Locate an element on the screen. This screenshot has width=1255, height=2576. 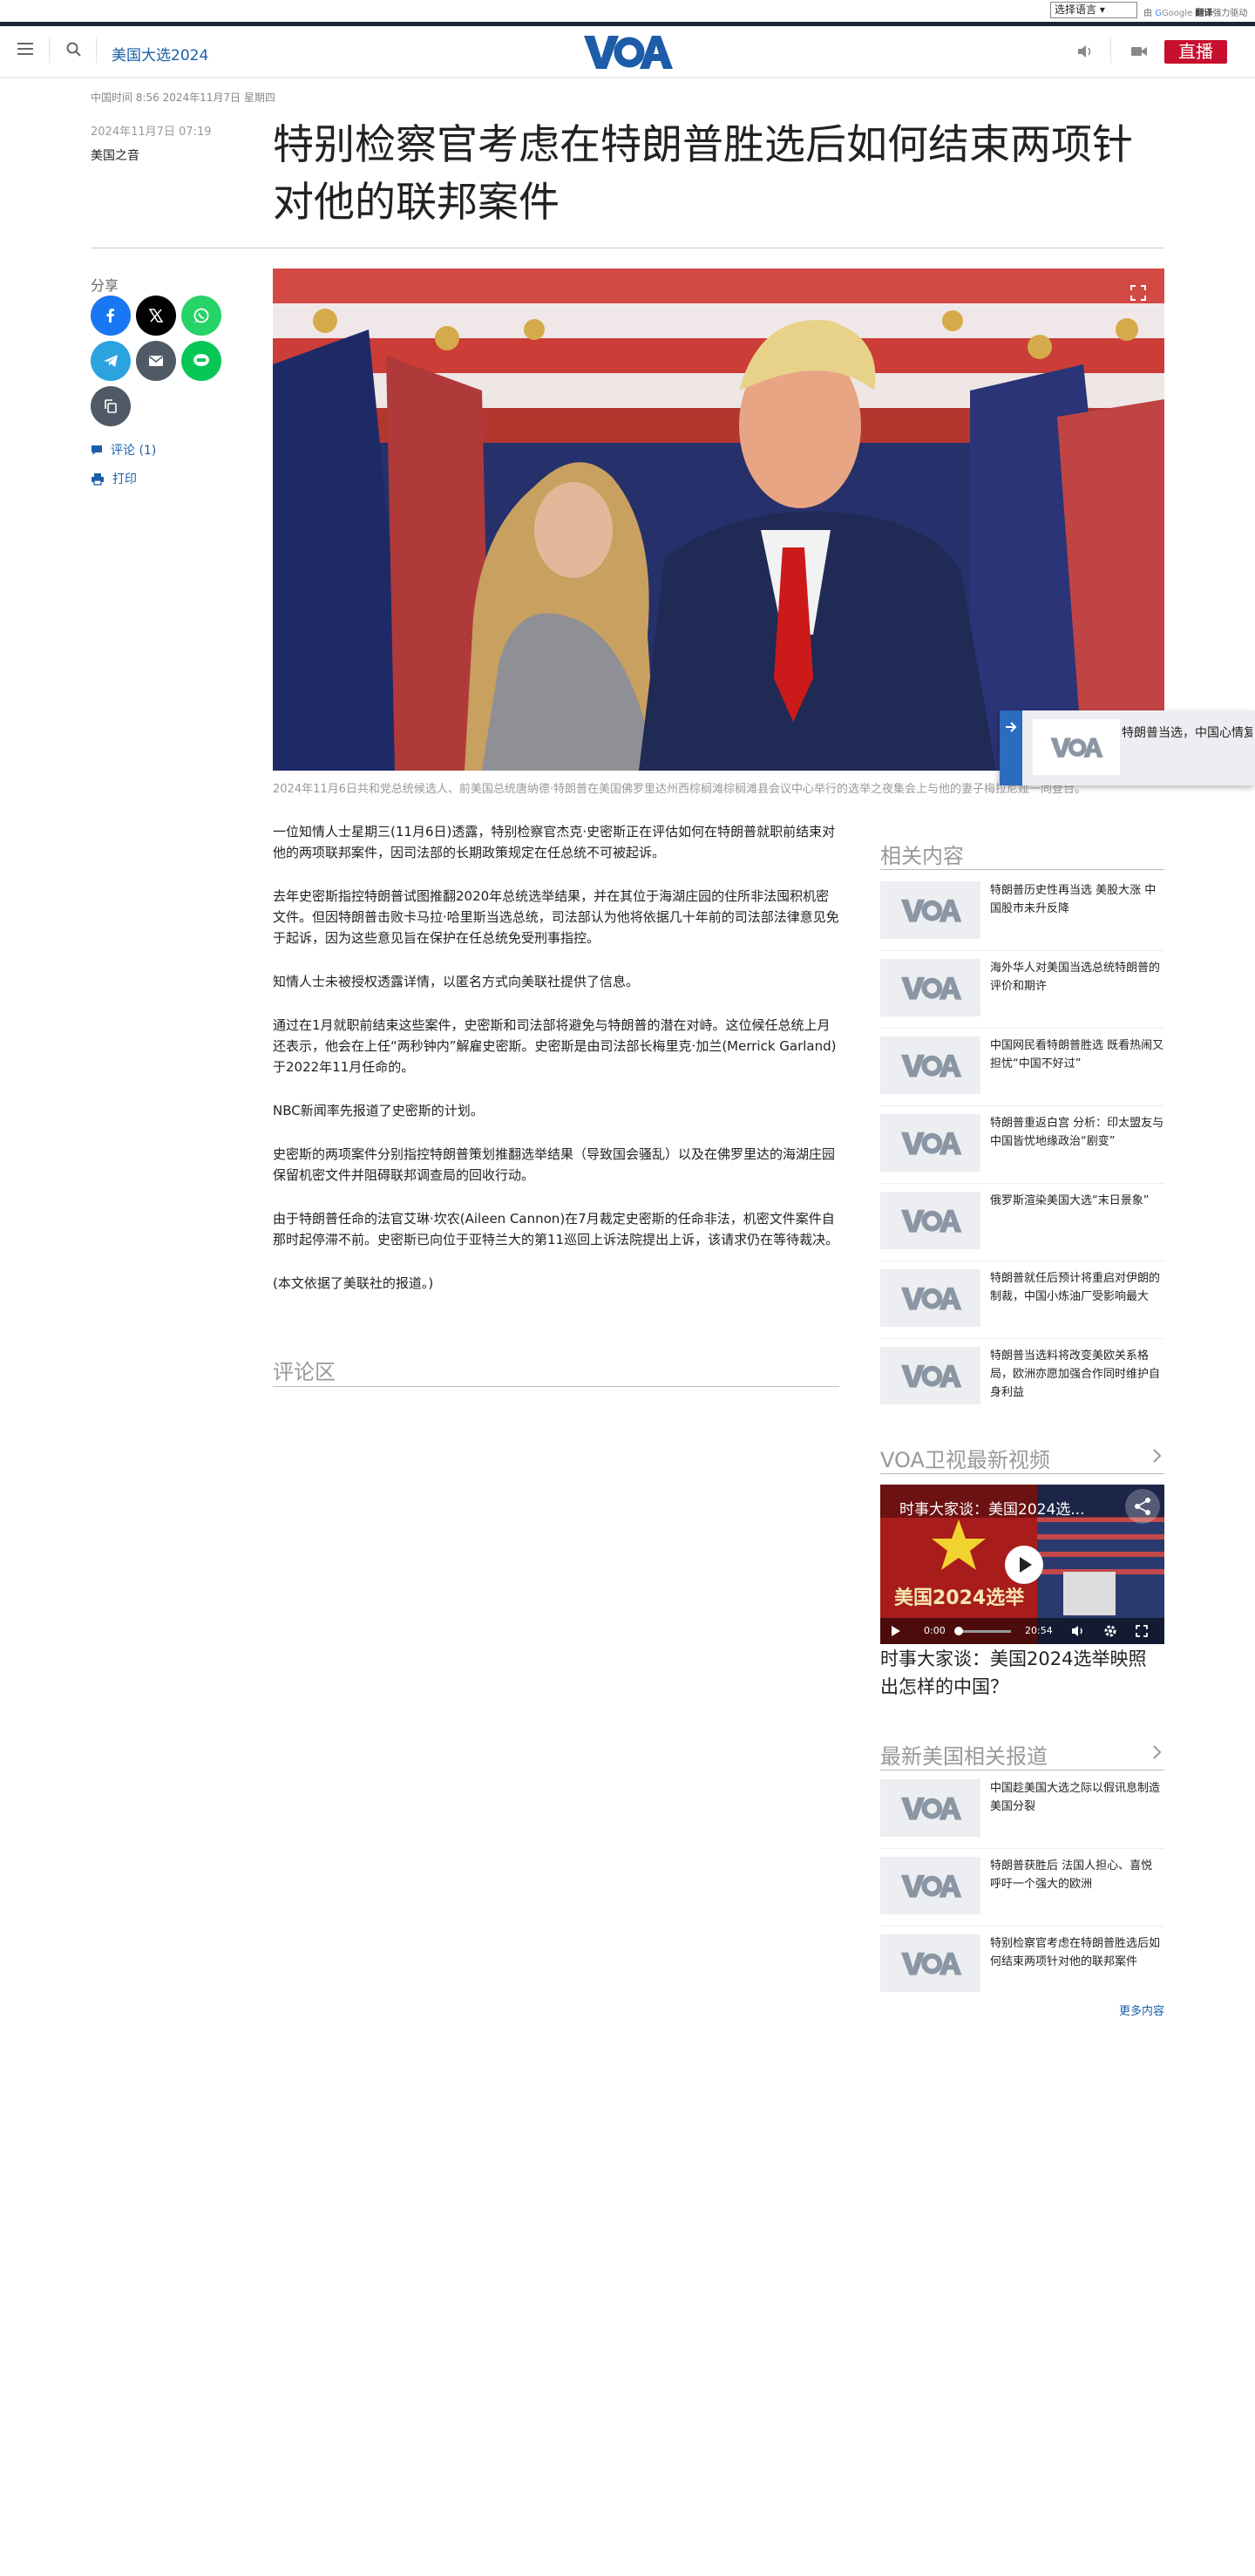
article-title: 特别检察官考虑在特朗普胜选后如何结束两项针对他的联邦案件 is located at coordinates (703, 174).